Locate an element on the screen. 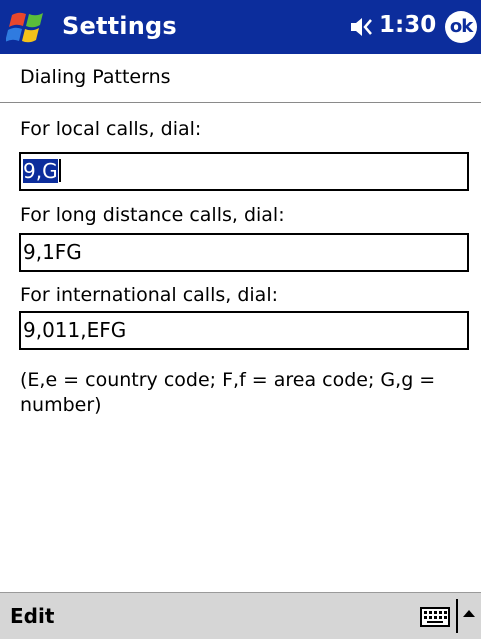 The height and width of the screenshot is (639, 481). title-bar: Settings 1:30 ok is located at coordinates (240, 27).